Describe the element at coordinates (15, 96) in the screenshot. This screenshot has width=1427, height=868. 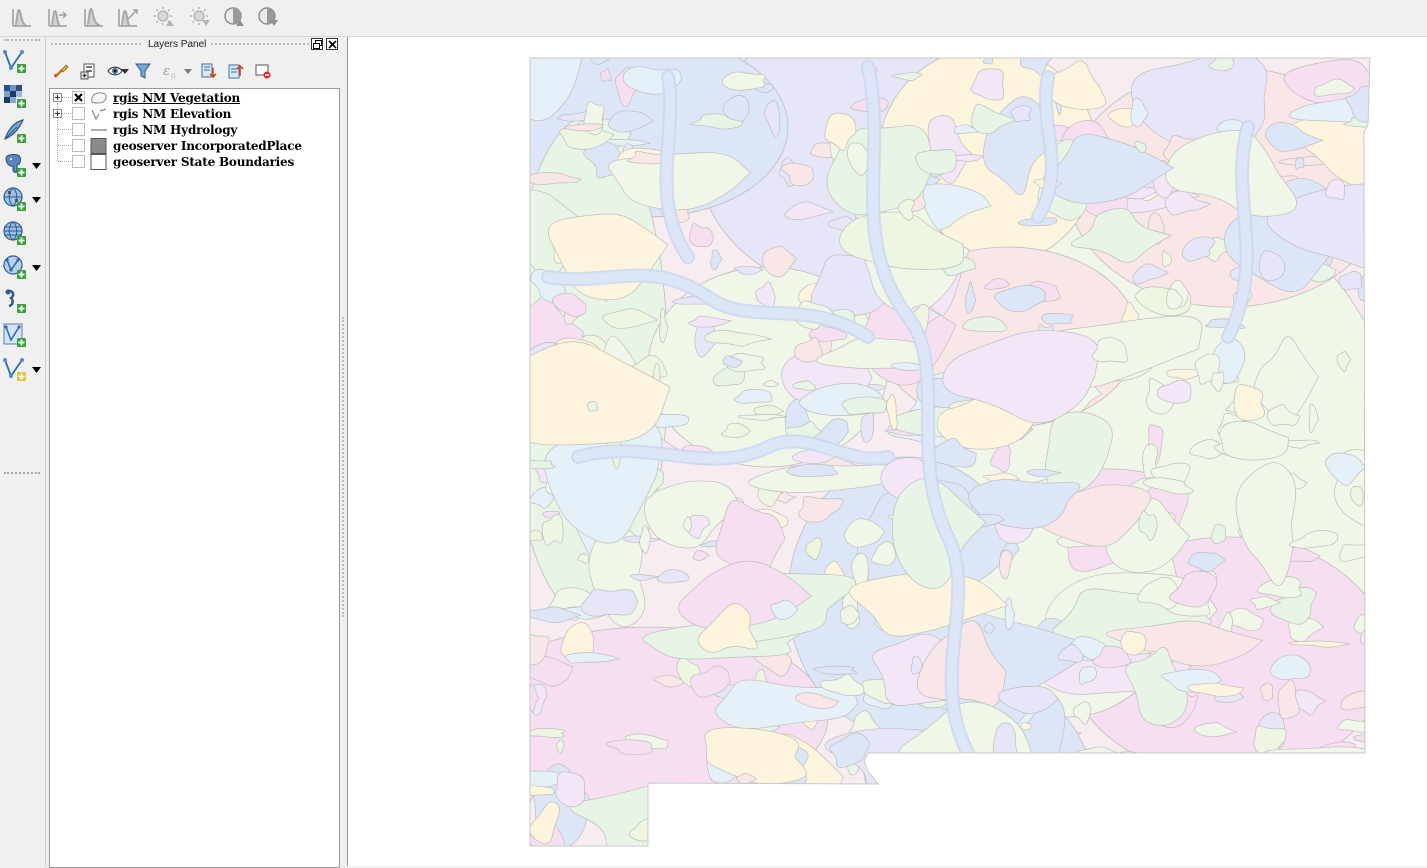
I see `add-raster-layer-icon` at that location.